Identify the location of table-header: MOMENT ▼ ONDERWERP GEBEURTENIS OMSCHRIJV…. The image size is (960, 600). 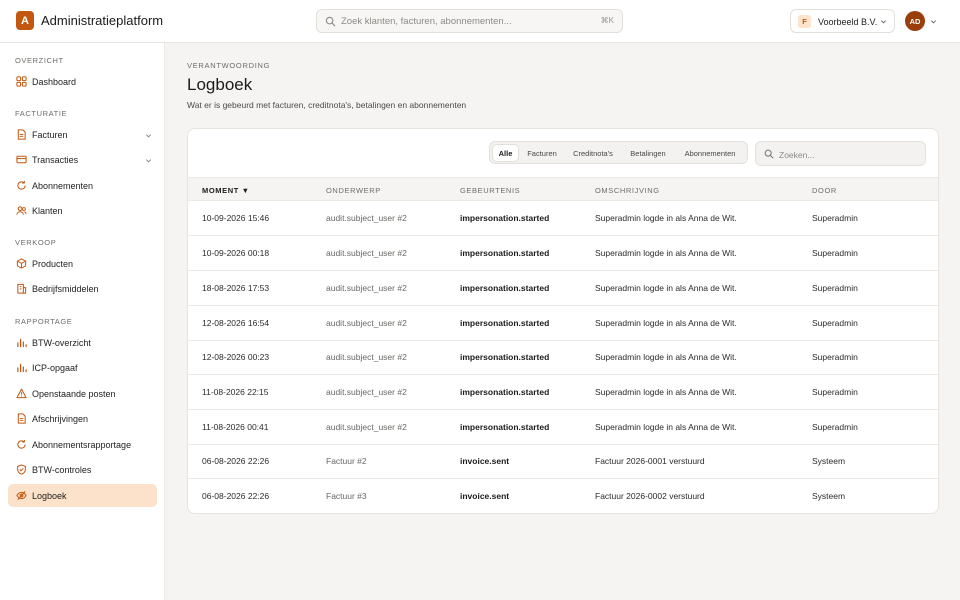
(563, 189).